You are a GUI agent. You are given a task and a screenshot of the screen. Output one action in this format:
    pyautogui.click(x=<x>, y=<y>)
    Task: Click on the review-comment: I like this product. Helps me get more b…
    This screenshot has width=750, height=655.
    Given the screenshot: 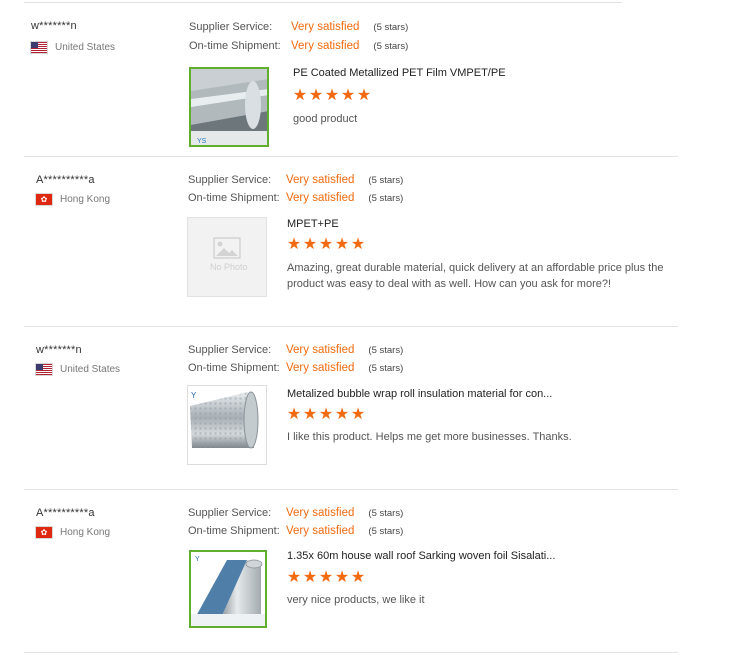 What is the action you would take?
    pyautogui.click(x=429, y=437)
    